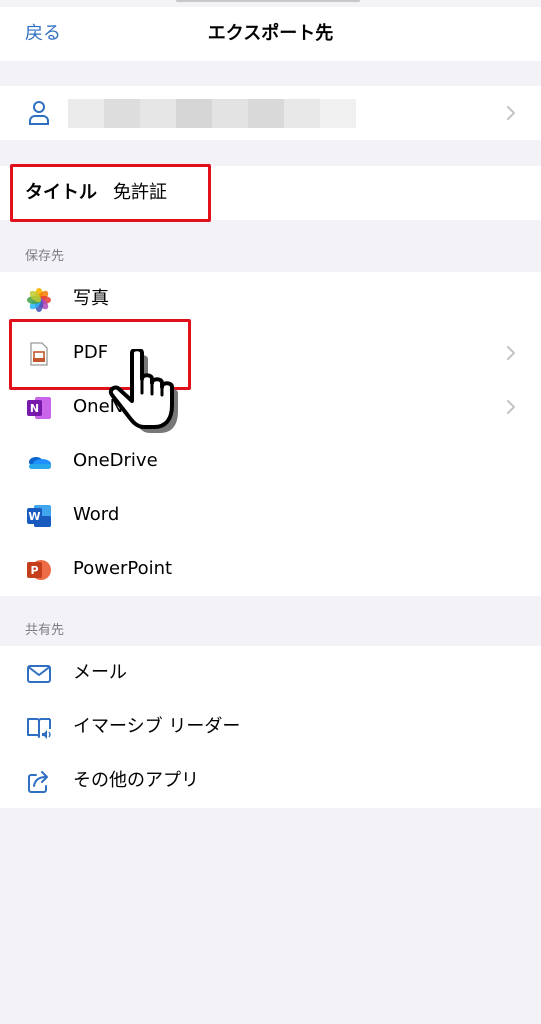 The height and width of the screenshot is (1024, 541). What do you see at coordinates (39, 300) in the screenshot?
I see `photos-icon` at bounding box center [39, 300].